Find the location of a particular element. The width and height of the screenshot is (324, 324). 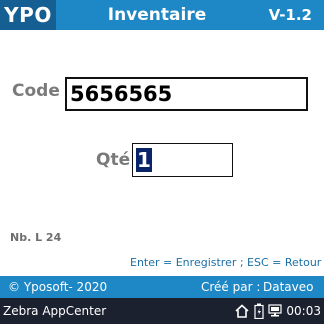

network-icon is located at coordinates (275, 311).